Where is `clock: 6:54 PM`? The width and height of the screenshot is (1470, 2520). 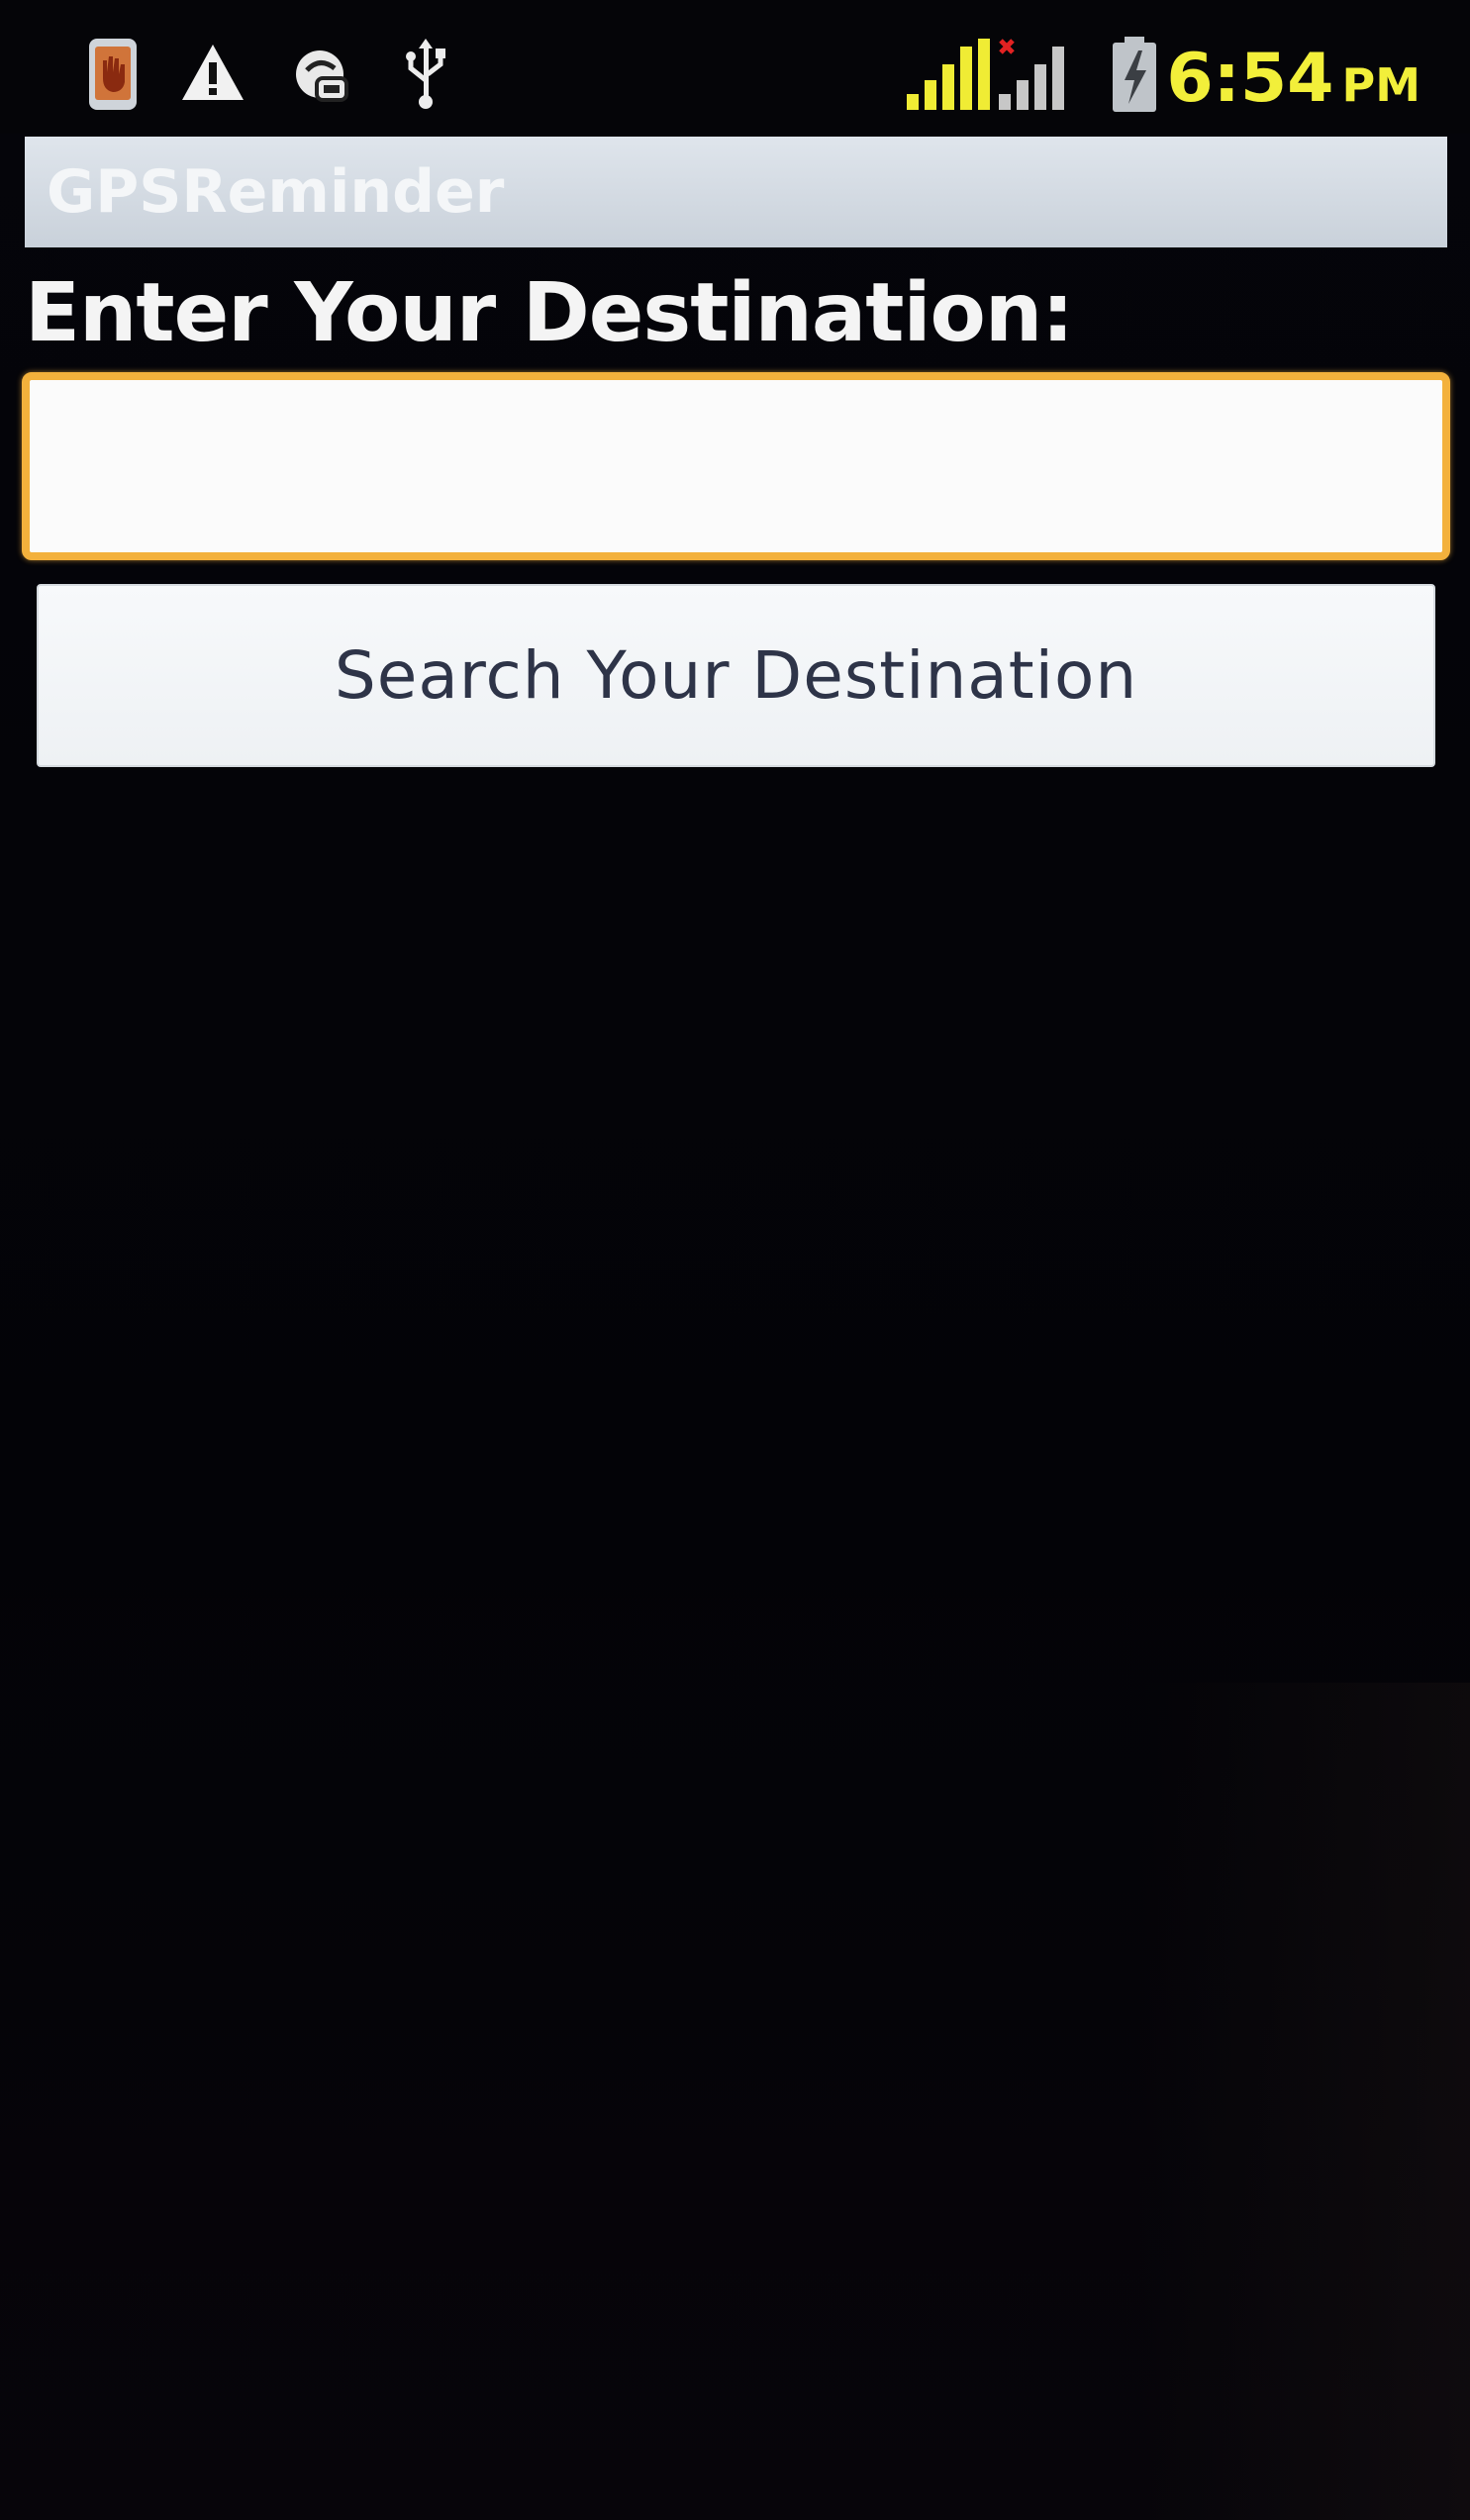
clock: 6:54 PM is located at coordinates (1293, 79).